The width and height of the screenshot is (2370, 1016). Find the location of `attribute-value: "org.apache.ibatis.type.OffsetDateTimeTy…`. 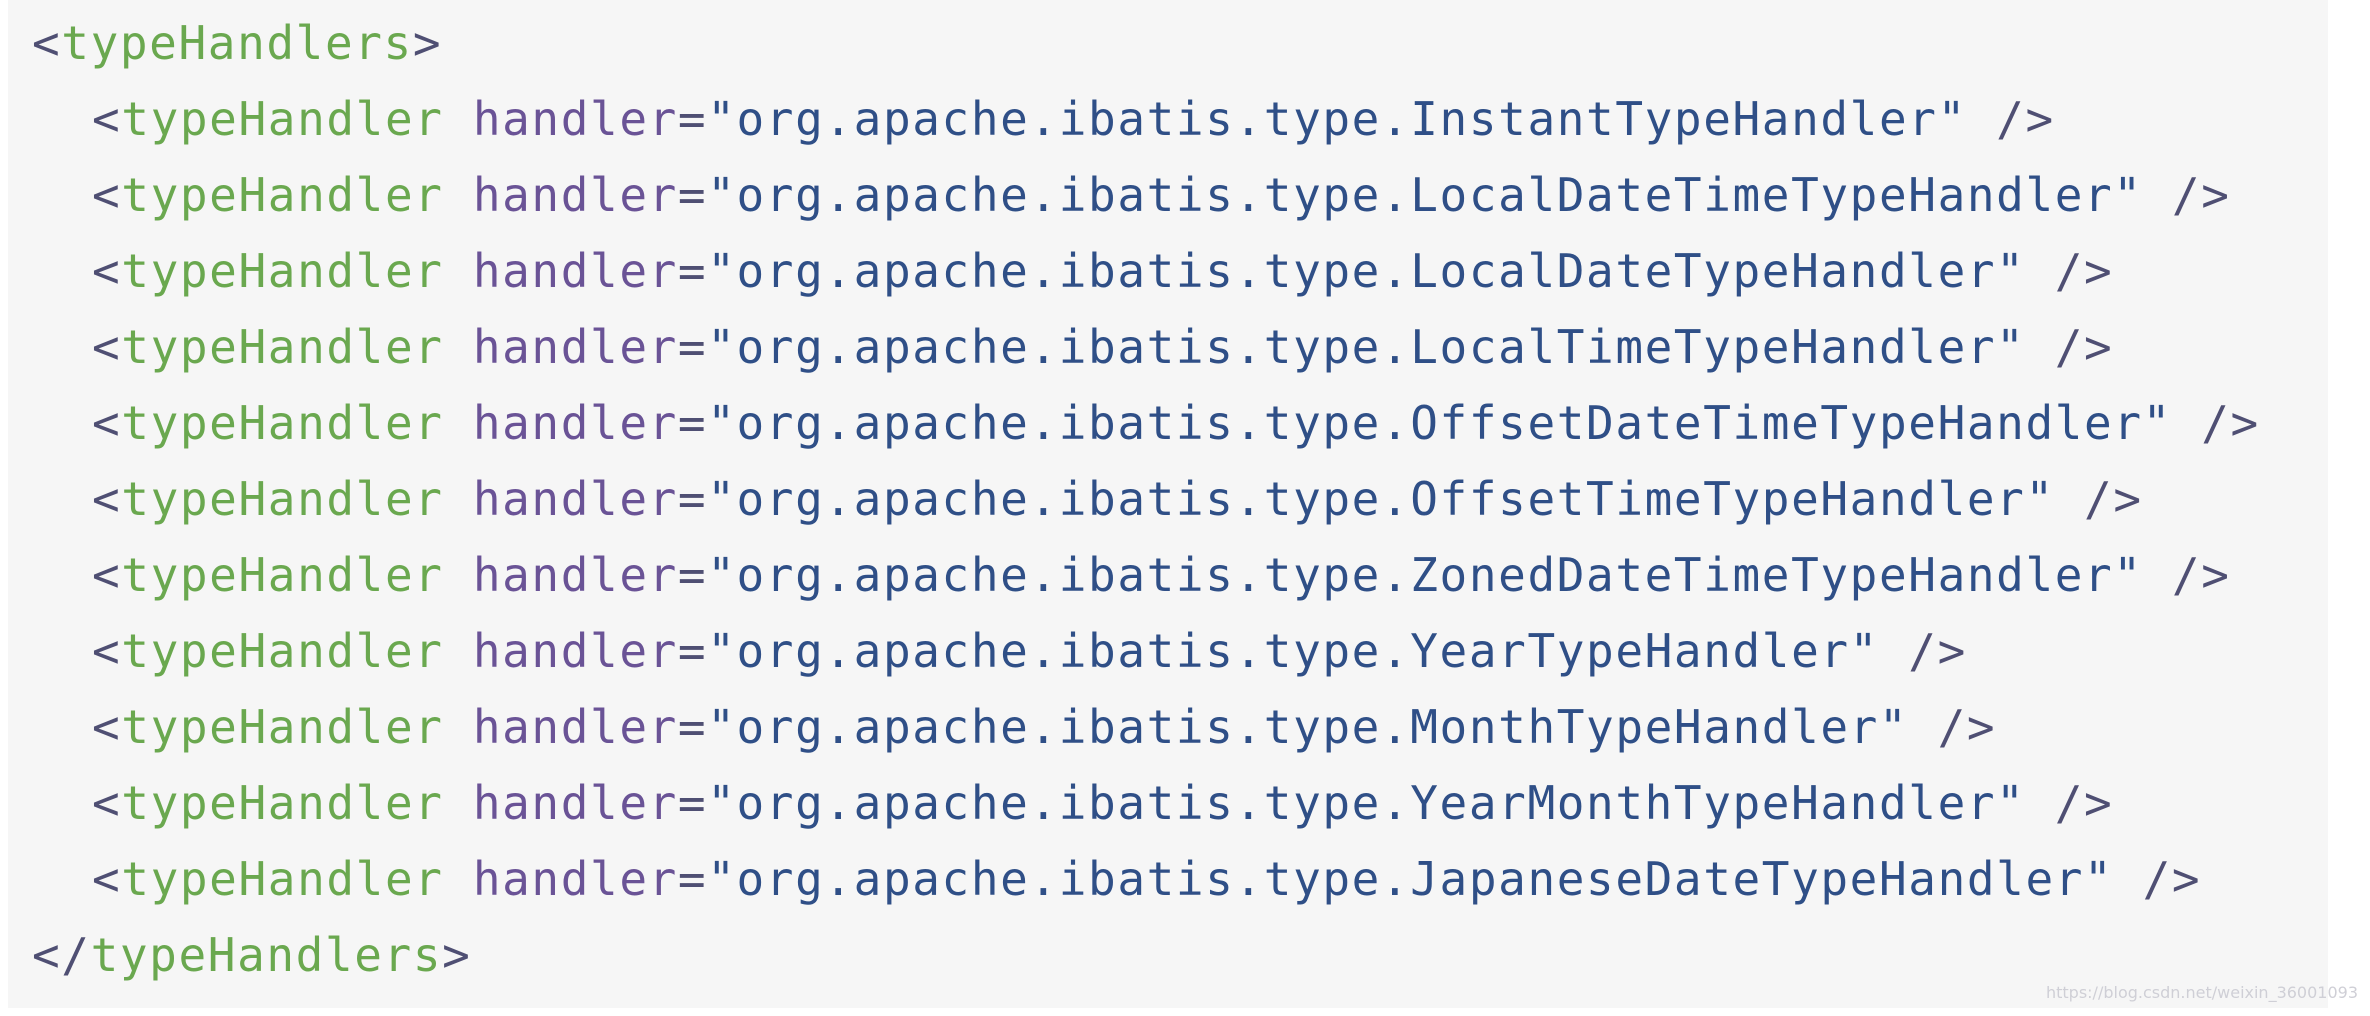

attribute-value: "org.apache.ibatis.type.OffsetDateTimeTy… is located at coordinates (1439, 423).